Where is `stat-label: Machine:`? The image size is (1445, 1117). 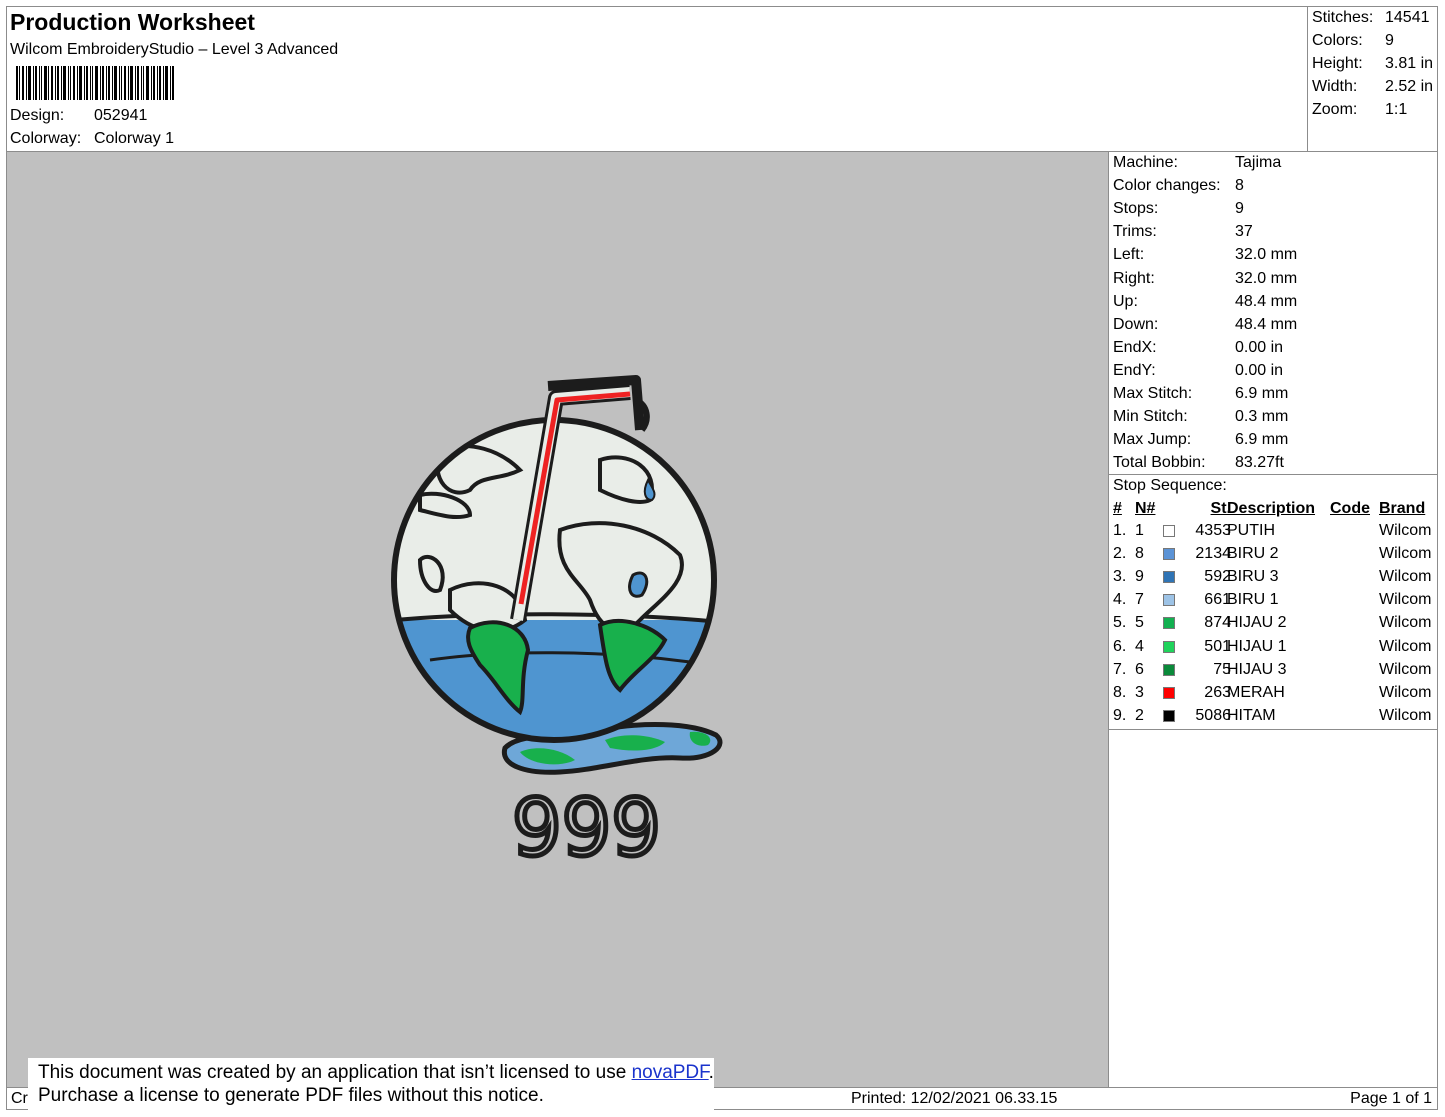 stat-label: Machine: is located at coordinates (1145, 162).